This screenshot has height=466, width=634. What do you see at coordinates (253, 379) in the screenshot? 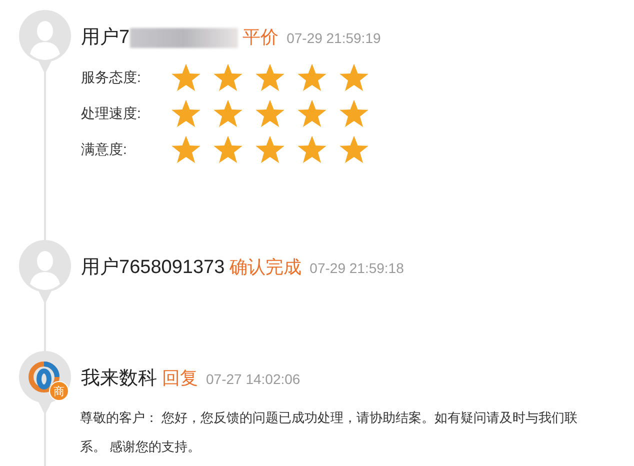
I see `timestamp: 07-27 14:02:06` at bounding box center [253, 379].